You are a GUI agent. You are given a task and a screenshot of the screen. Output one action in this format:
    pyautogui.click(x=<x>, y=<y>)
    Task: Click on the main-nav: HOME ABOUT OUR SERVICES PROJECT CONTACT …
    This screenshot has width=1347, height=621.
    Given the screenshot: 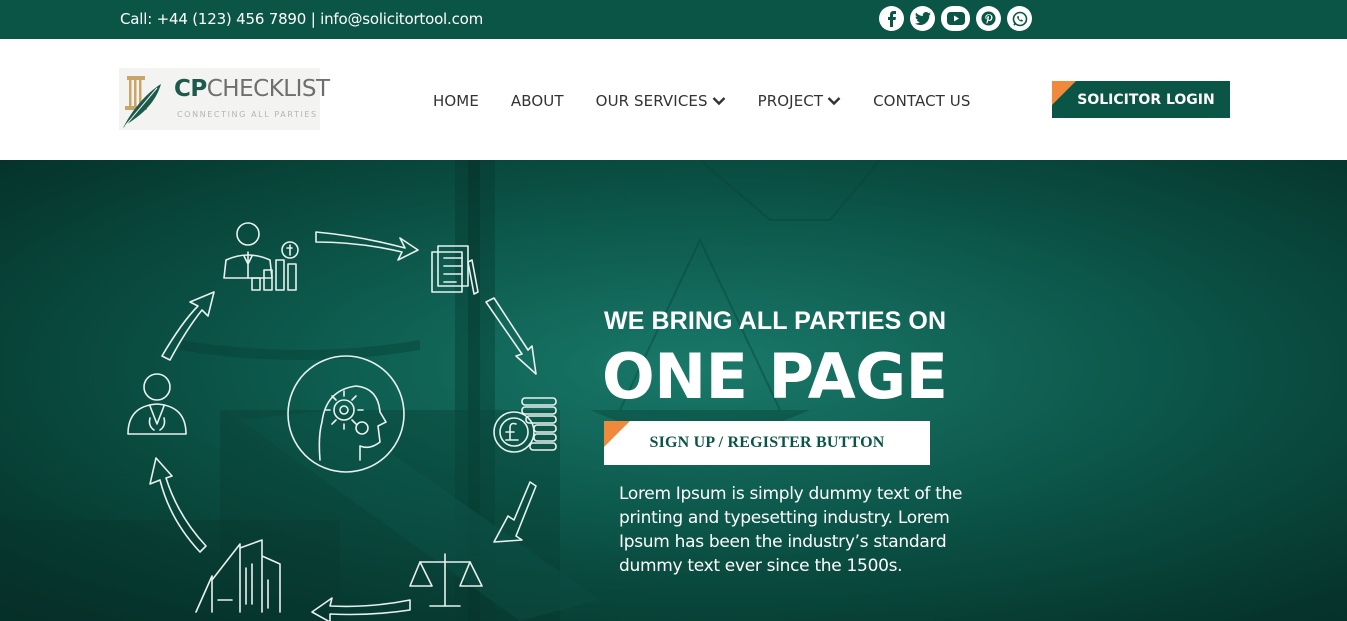 What is the action you would take?
    pyautogui.click(x=702, y=101)
    